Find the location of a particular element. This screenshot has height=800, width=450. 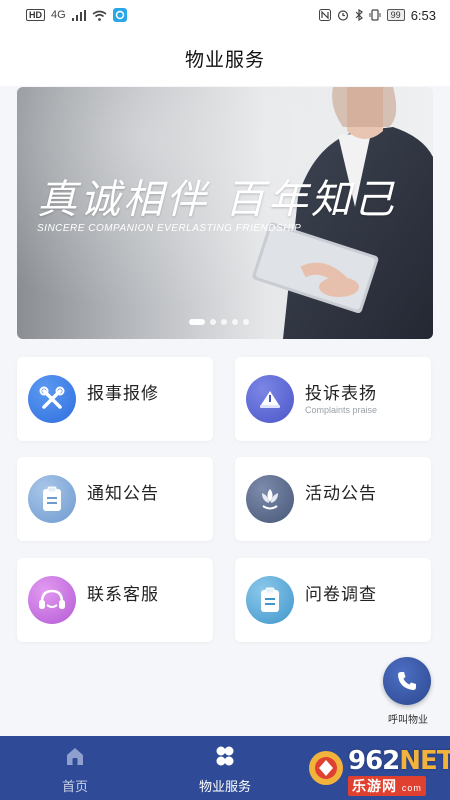

megaphone-icon is located at coordinates (270, 399).